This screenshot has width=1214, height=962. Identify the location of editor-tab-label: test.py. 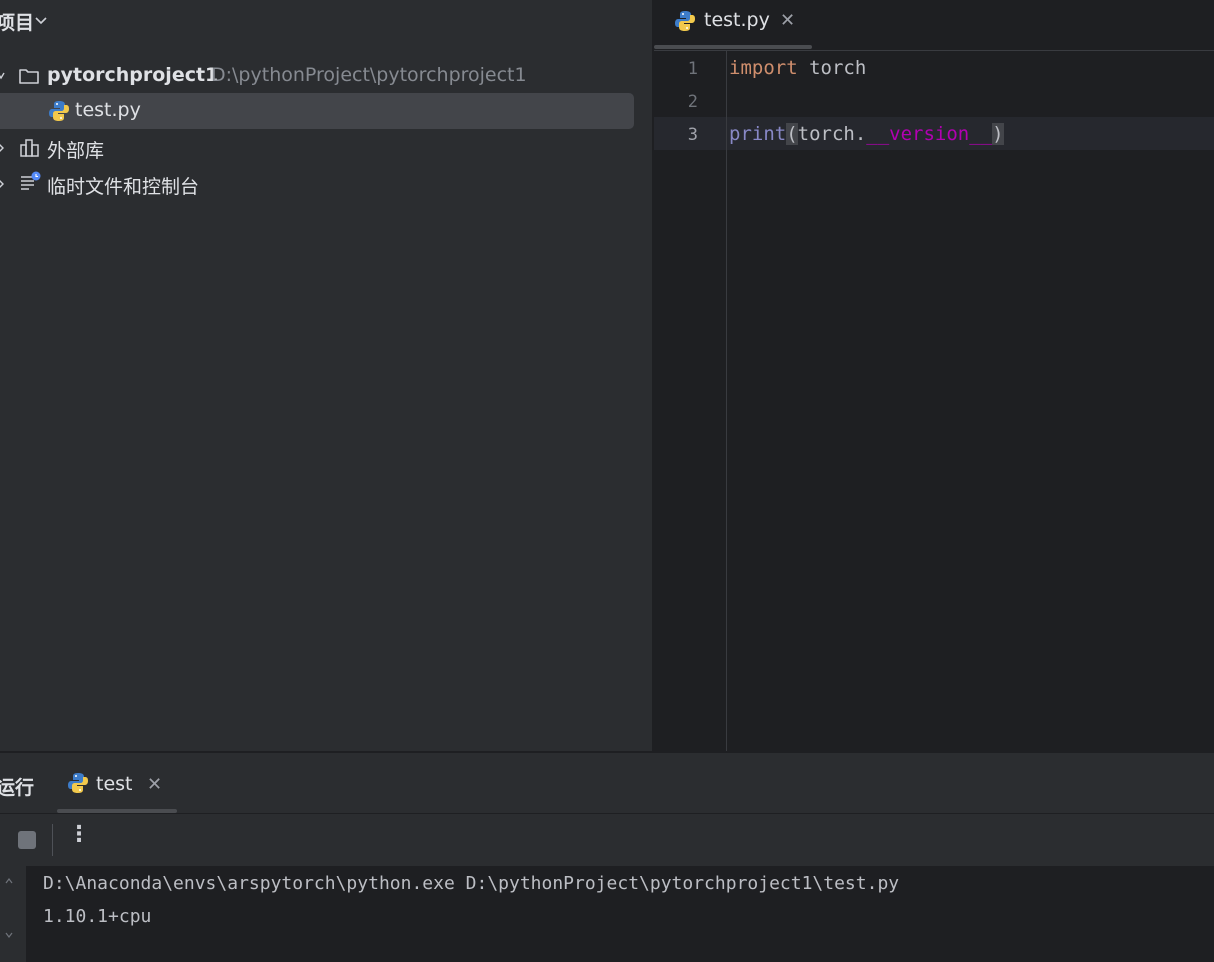
(737, 20).